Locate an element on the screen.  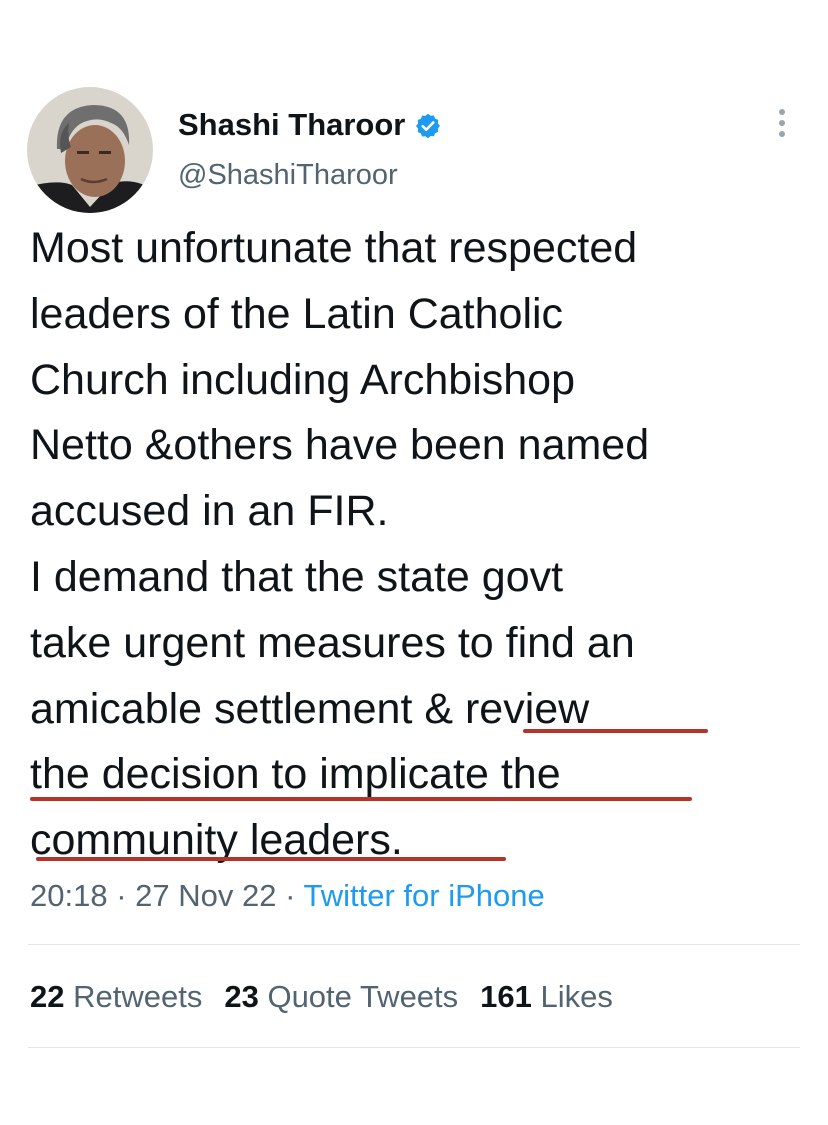
quote-tweets-count: 23 is located at coordinates (241, 996).